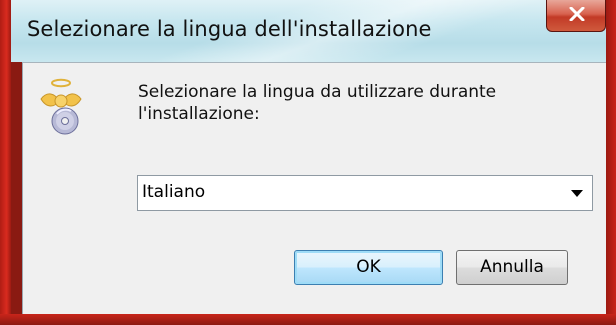  Describe the element at coordinates (5, 162) in the screenshot. I see `window-frame-left` at that location.